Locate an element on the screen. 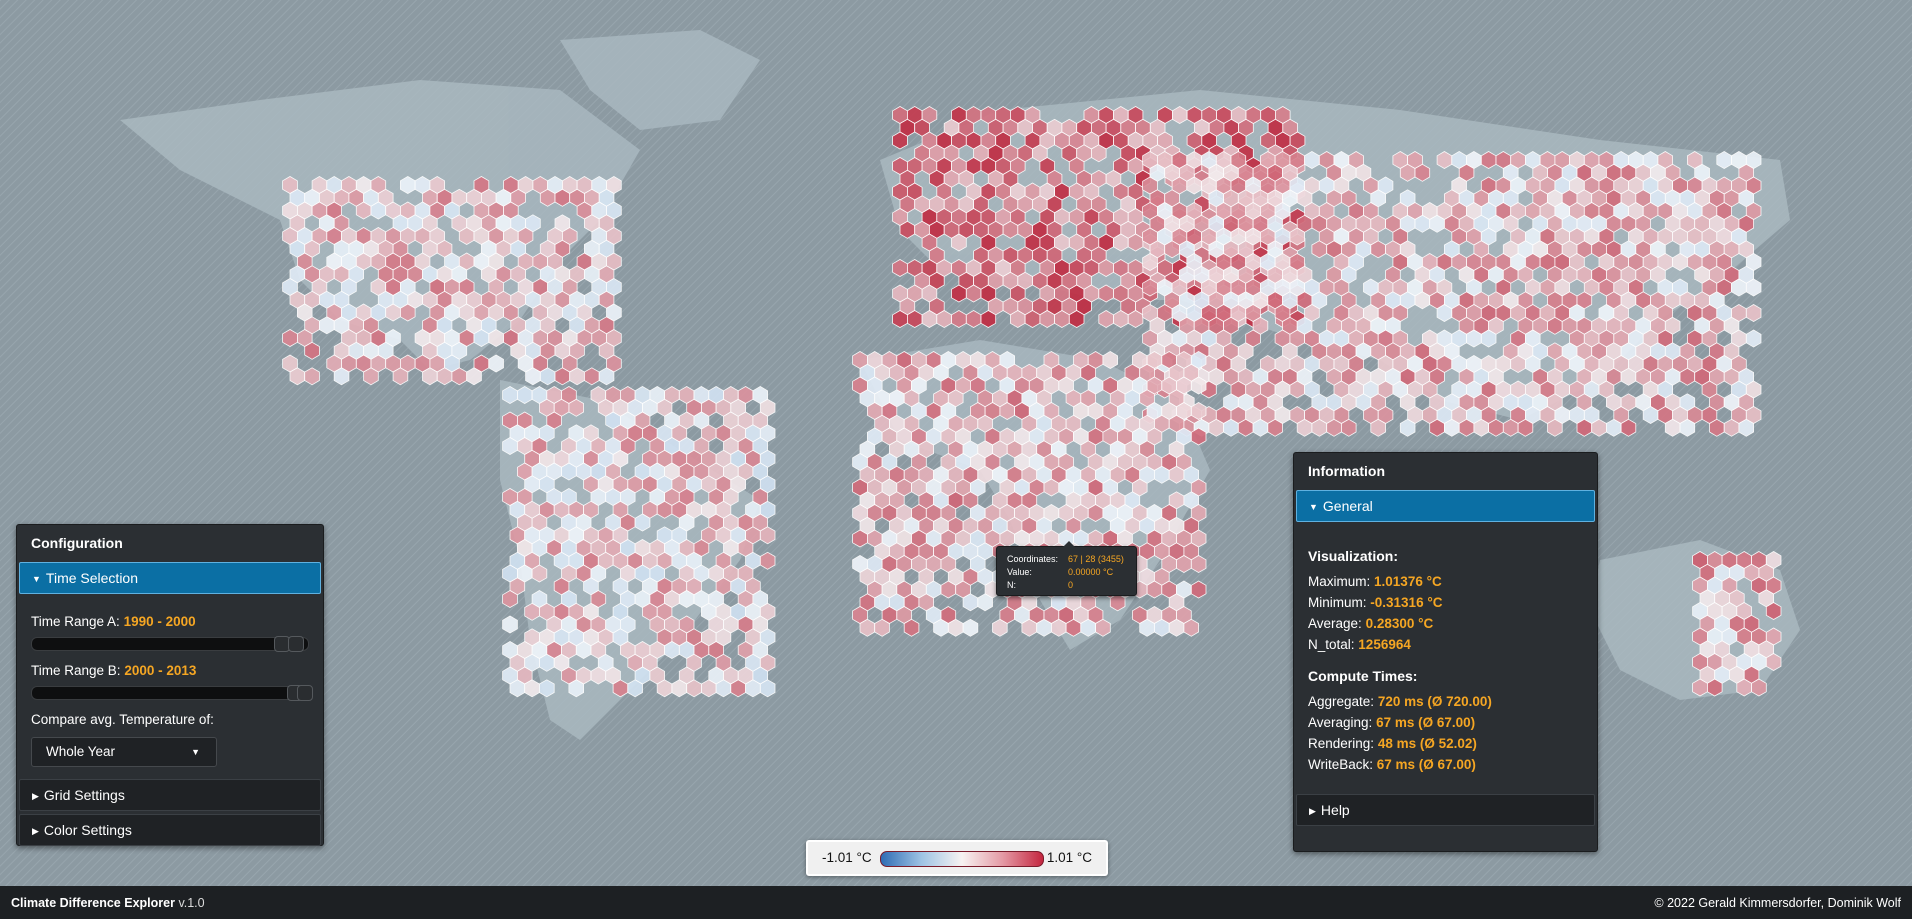  grid-settings-section: ▶ Grid Settings is located at coordinates (170, 795).